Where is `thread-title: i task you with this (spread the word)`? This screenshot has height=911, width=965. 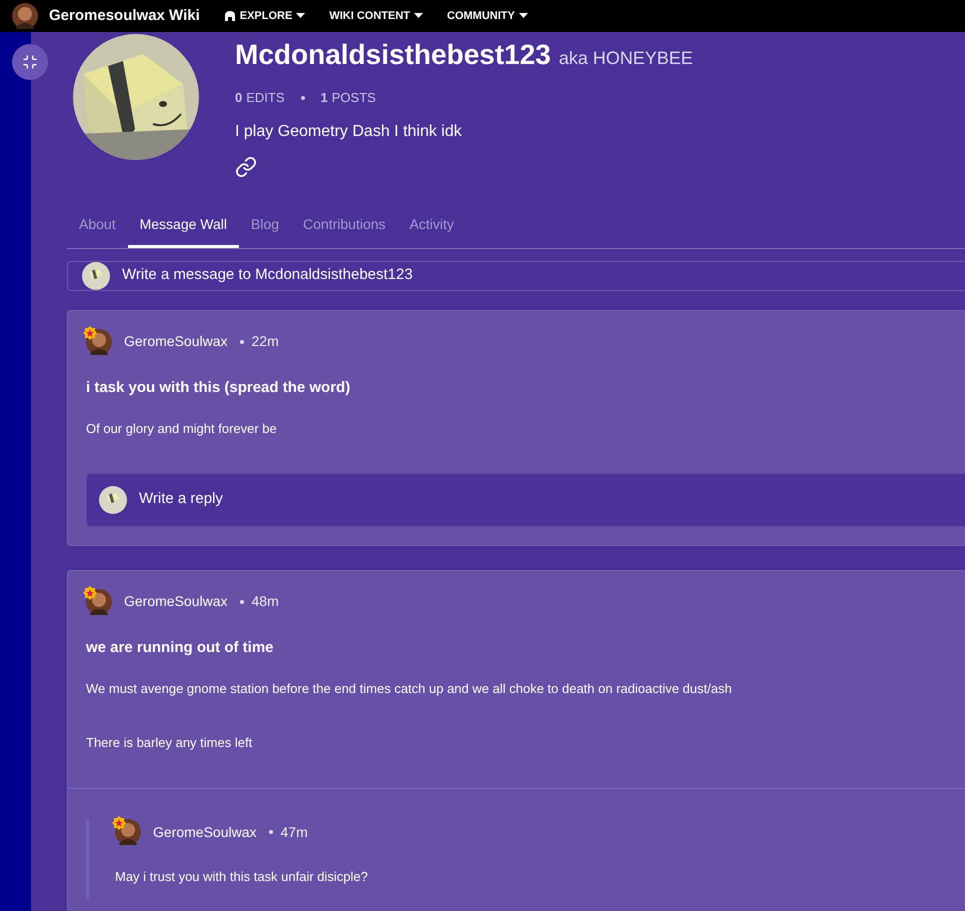 thread-title: i task you with this (spread the word) is located at coordinates (525, 387).